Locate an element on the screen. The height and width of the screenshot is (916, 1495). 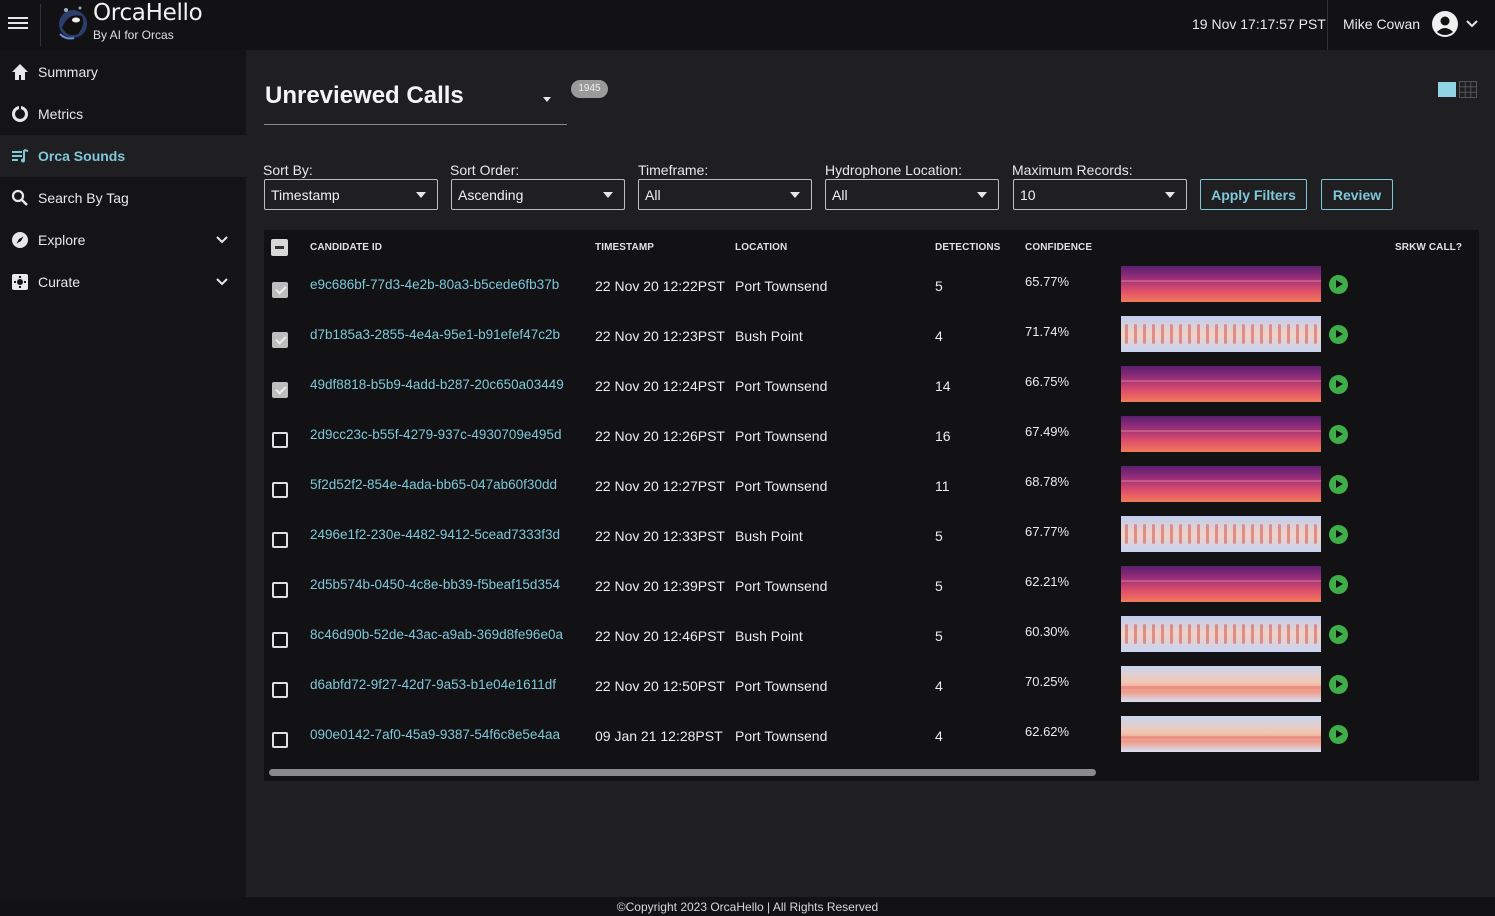
header-divider is located at coordinates (1327, 25).